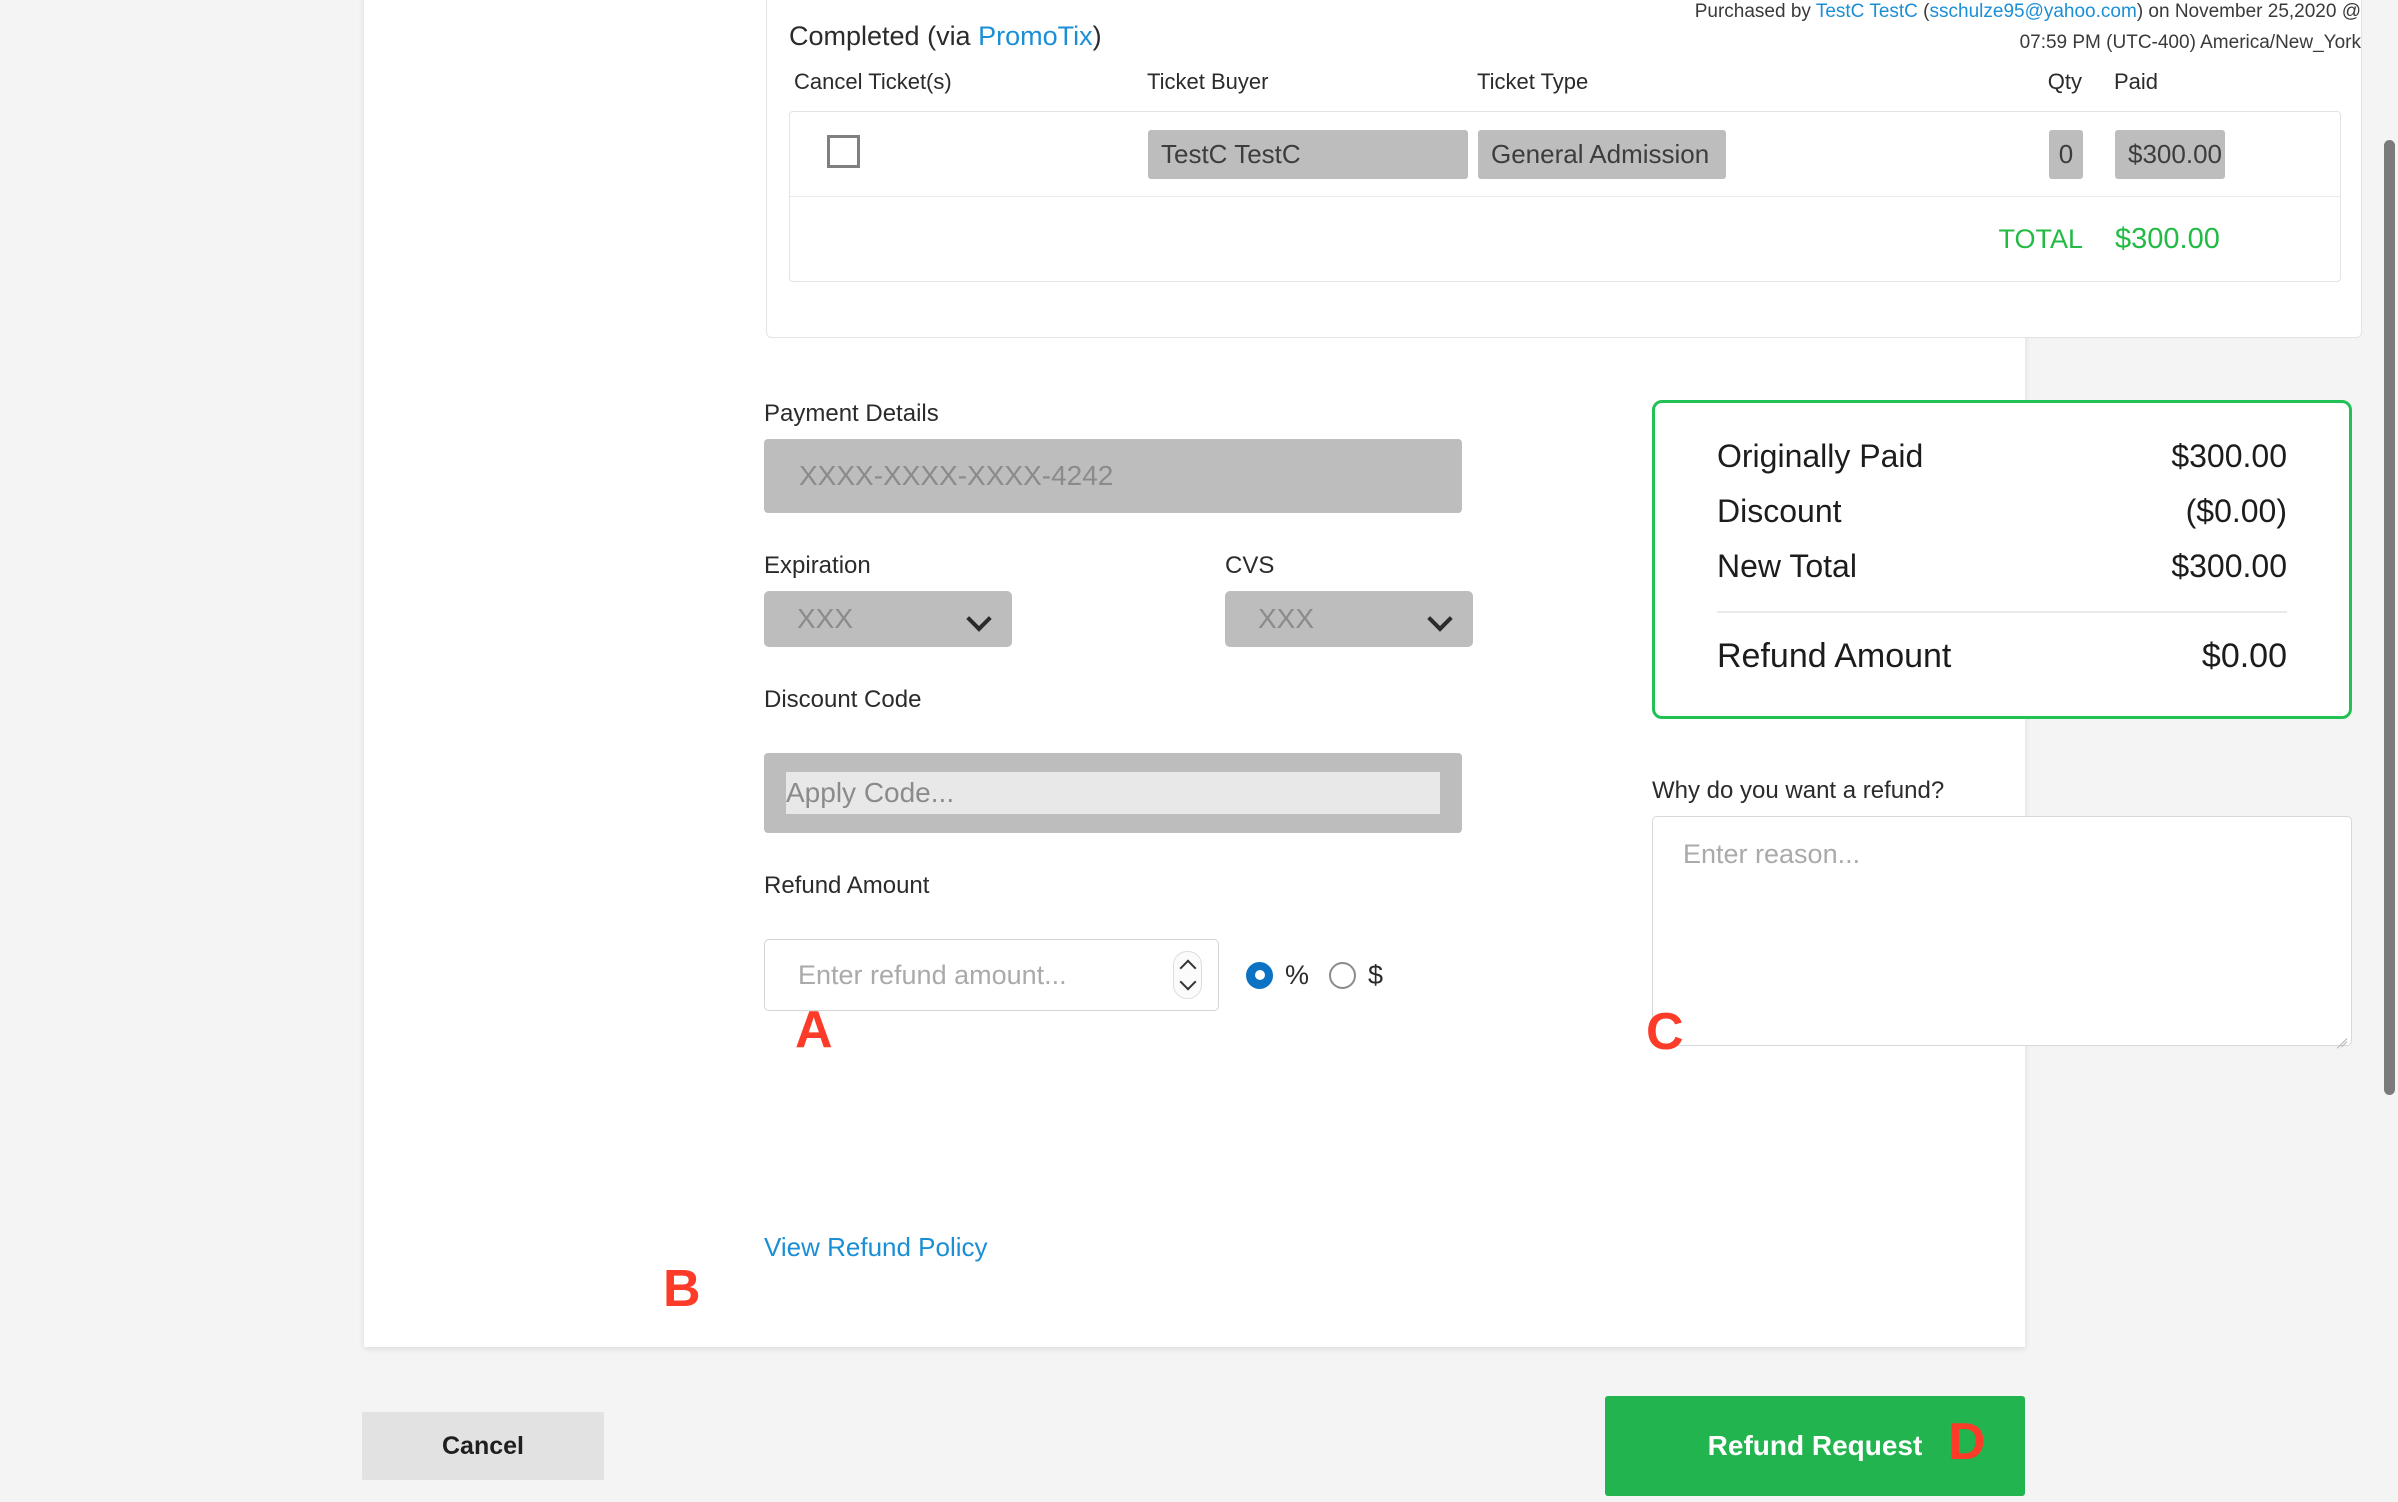 The height and width of the screenshot is (1502, 2398). What do you see at coordinates (2136, 81) in the screenshot?
I see `column-header-paid: Paid` at bounding box center [2136, 81].